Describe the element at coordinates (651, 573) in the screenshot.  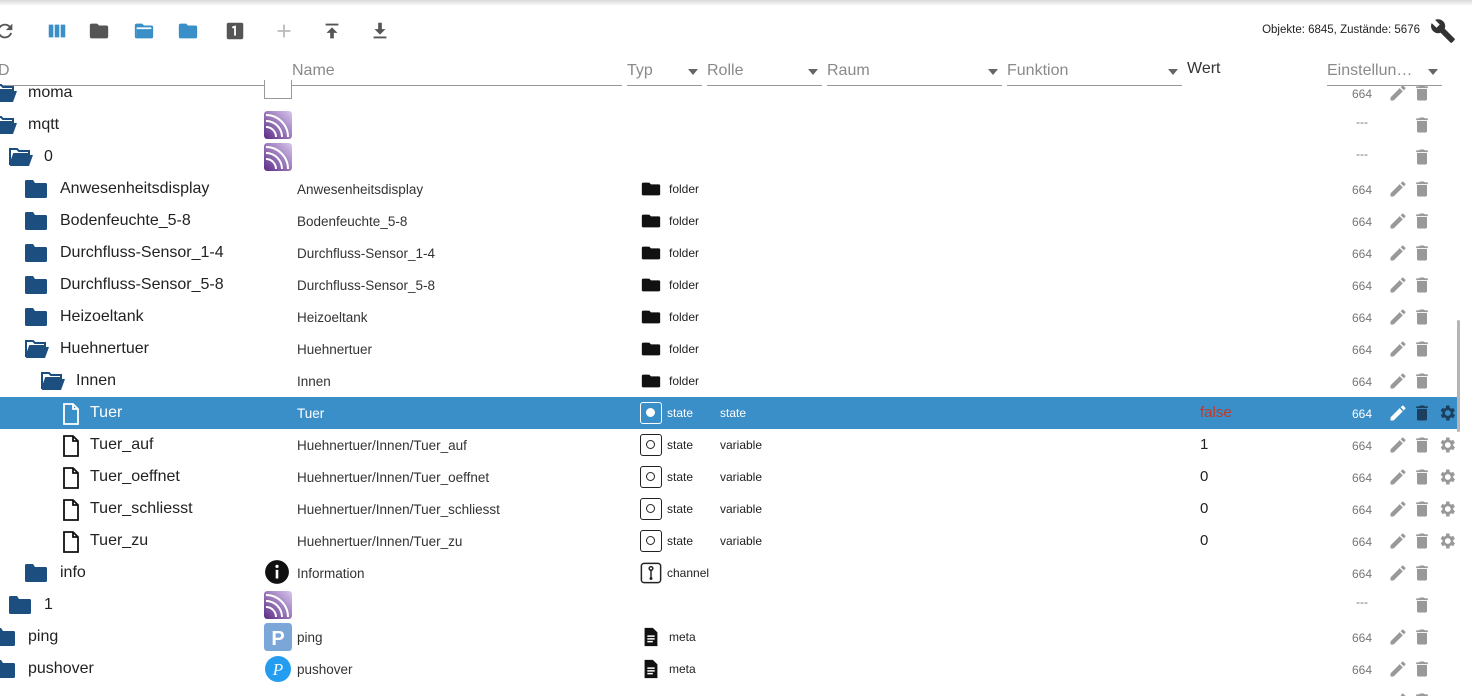
I see `channel-type-icon` at that location.